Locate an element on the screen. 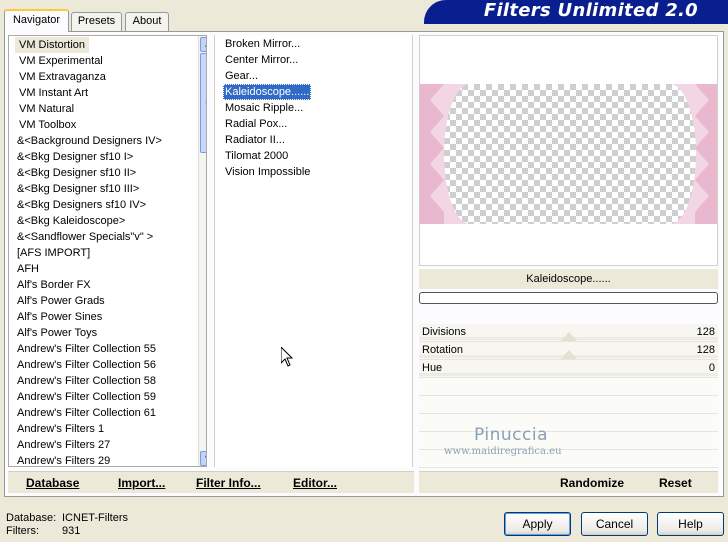 This screenshot has height=542, width=728. param-slider is located at coordinates (568, 374).